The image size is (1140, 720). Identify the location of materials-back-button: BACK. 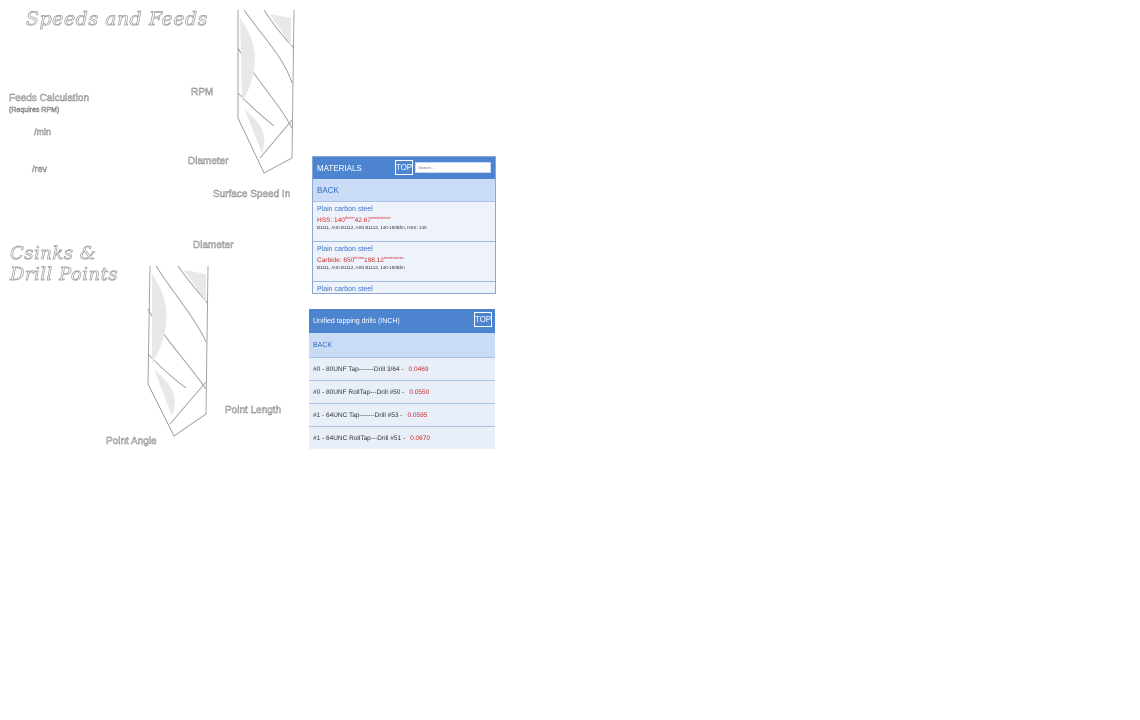
(404, 190).